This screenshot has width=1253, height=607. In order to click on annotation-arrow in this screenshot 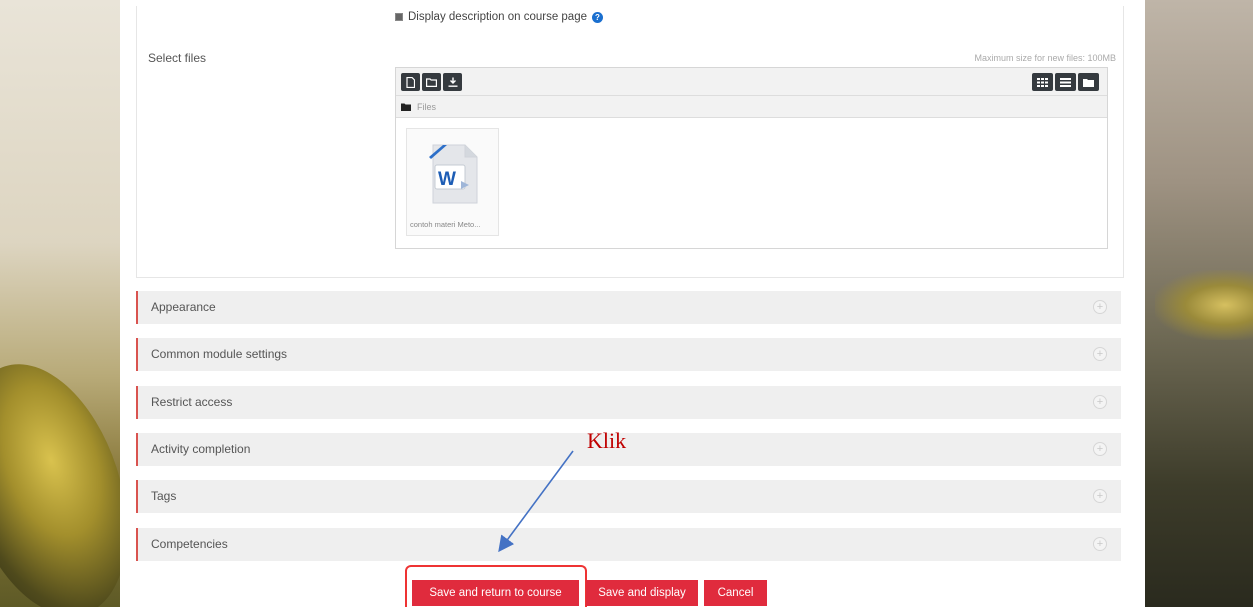, I will do `click(536, 501)`.